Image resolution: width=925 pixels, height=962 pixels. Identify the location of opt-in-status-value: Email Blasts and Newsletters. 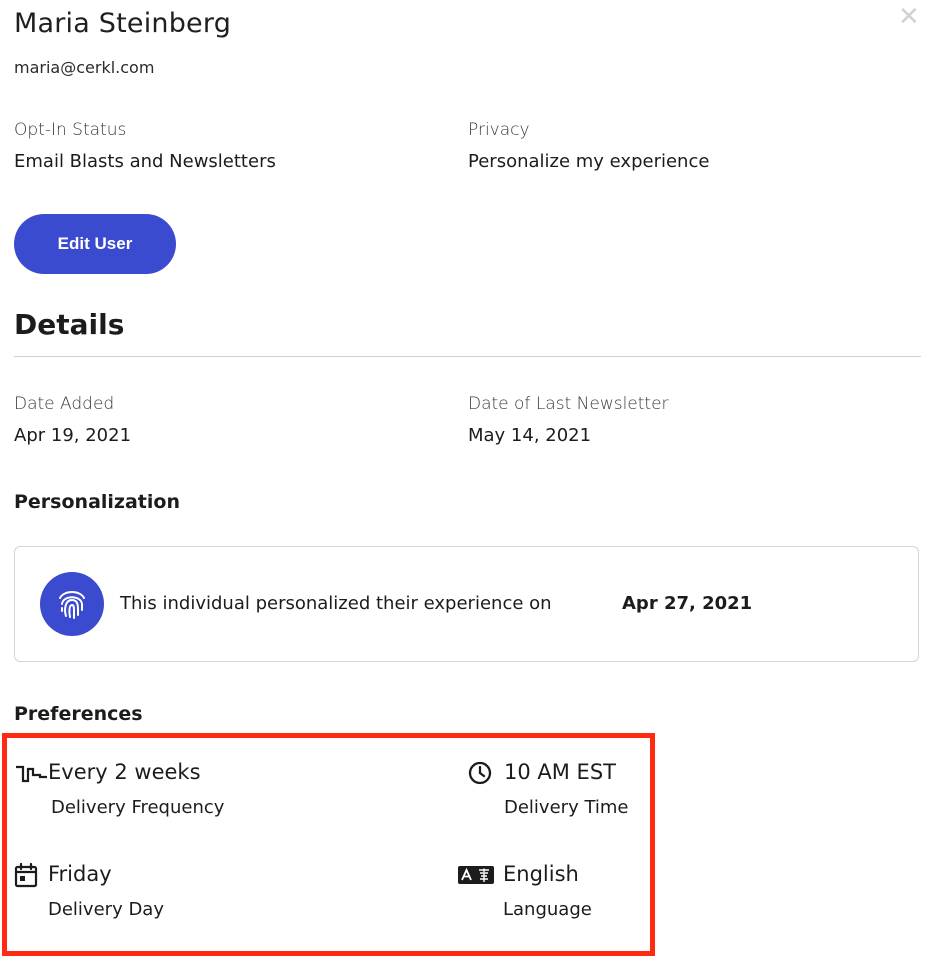
(145, 161).